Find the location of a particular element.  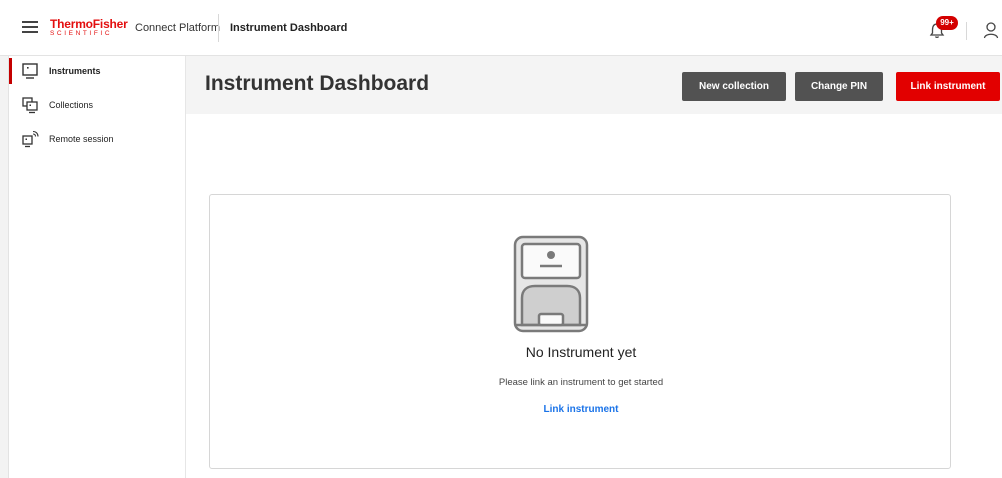

sidebar-item-label: Remote session is located at coordinates (81, 139).